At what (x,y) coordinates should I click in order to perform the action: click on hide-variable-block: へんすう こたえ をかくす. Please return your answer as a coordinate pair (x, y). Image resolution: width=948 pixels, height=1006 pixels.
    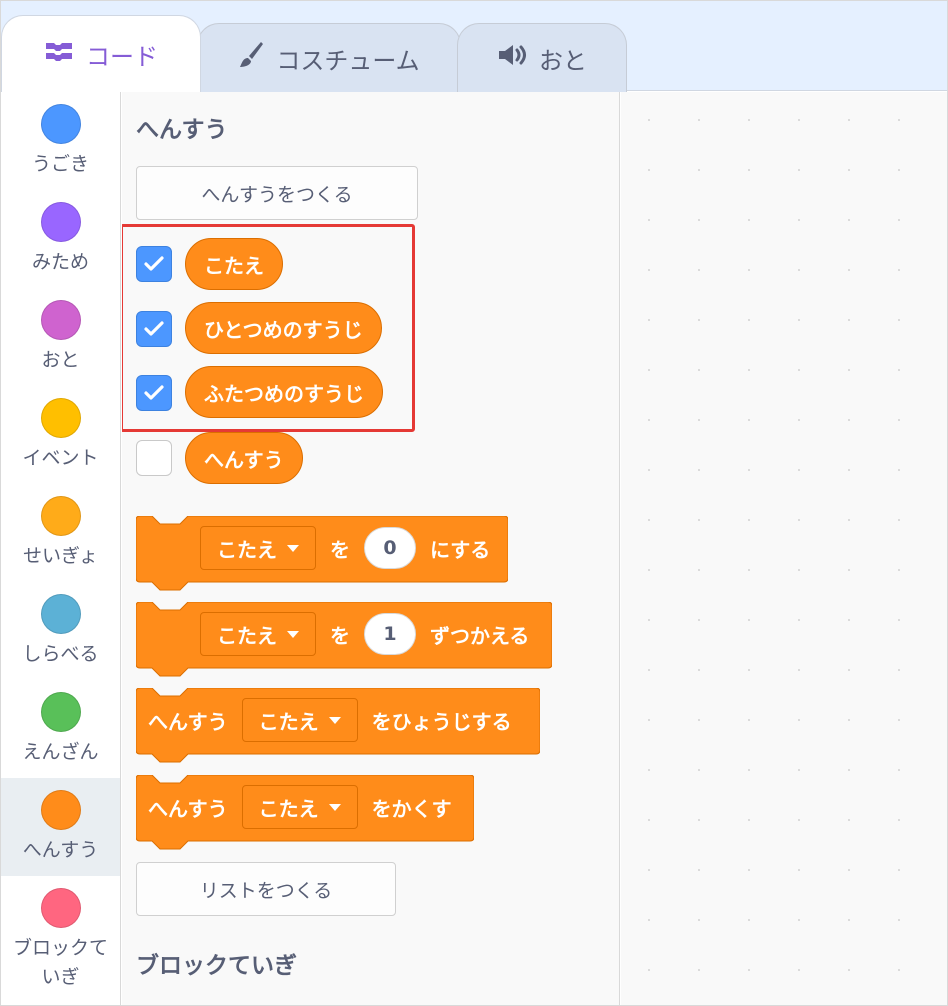
    Looking at the image, I should click on (305, 812).